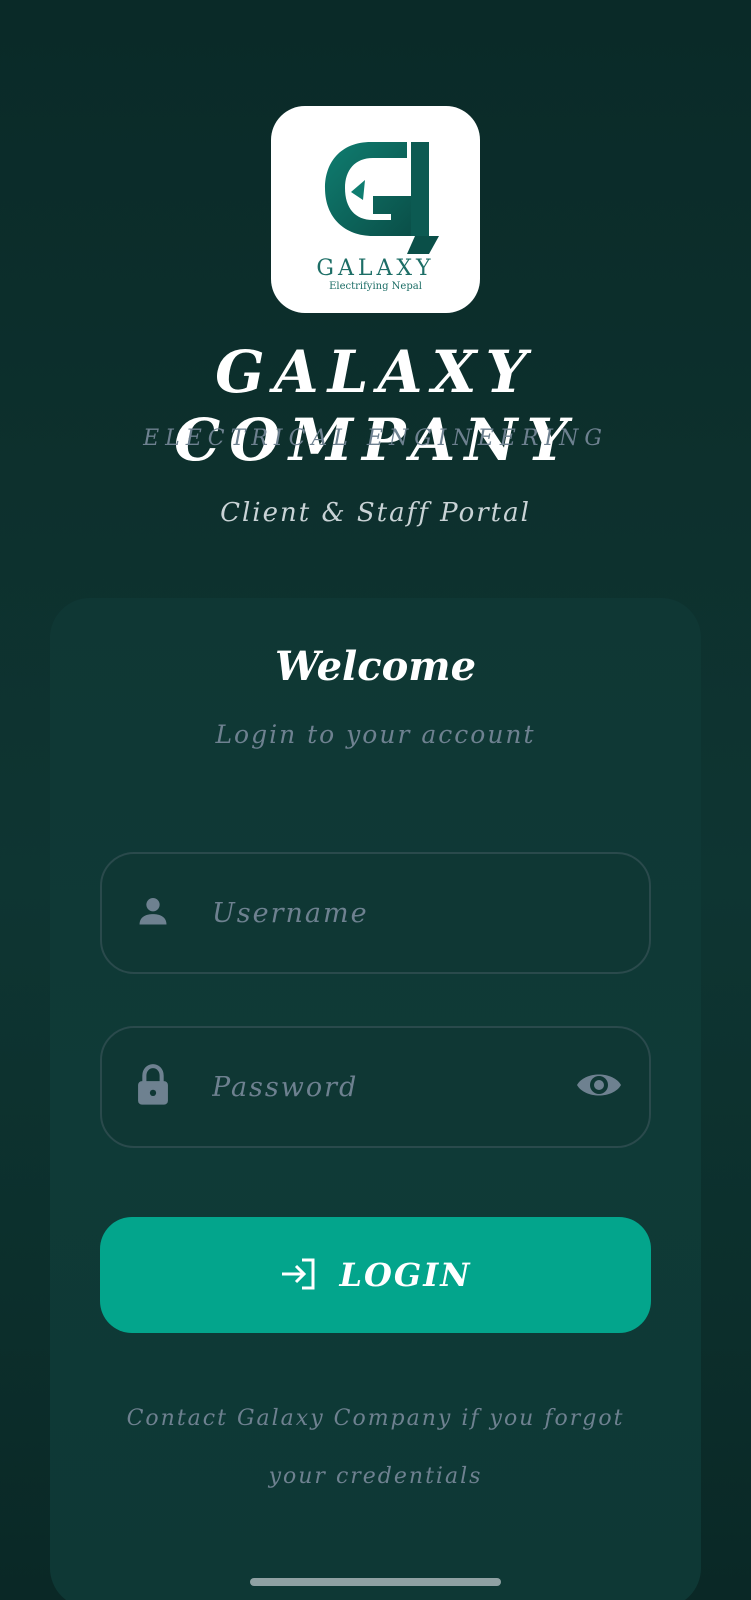 Image resolution: width=751 pixels, height=1600 pixels. What do you see at coordinates (375, 513) in the screenshot?
I see `portal-label: Client & Staff Portal` at bounding box center [375, 513].